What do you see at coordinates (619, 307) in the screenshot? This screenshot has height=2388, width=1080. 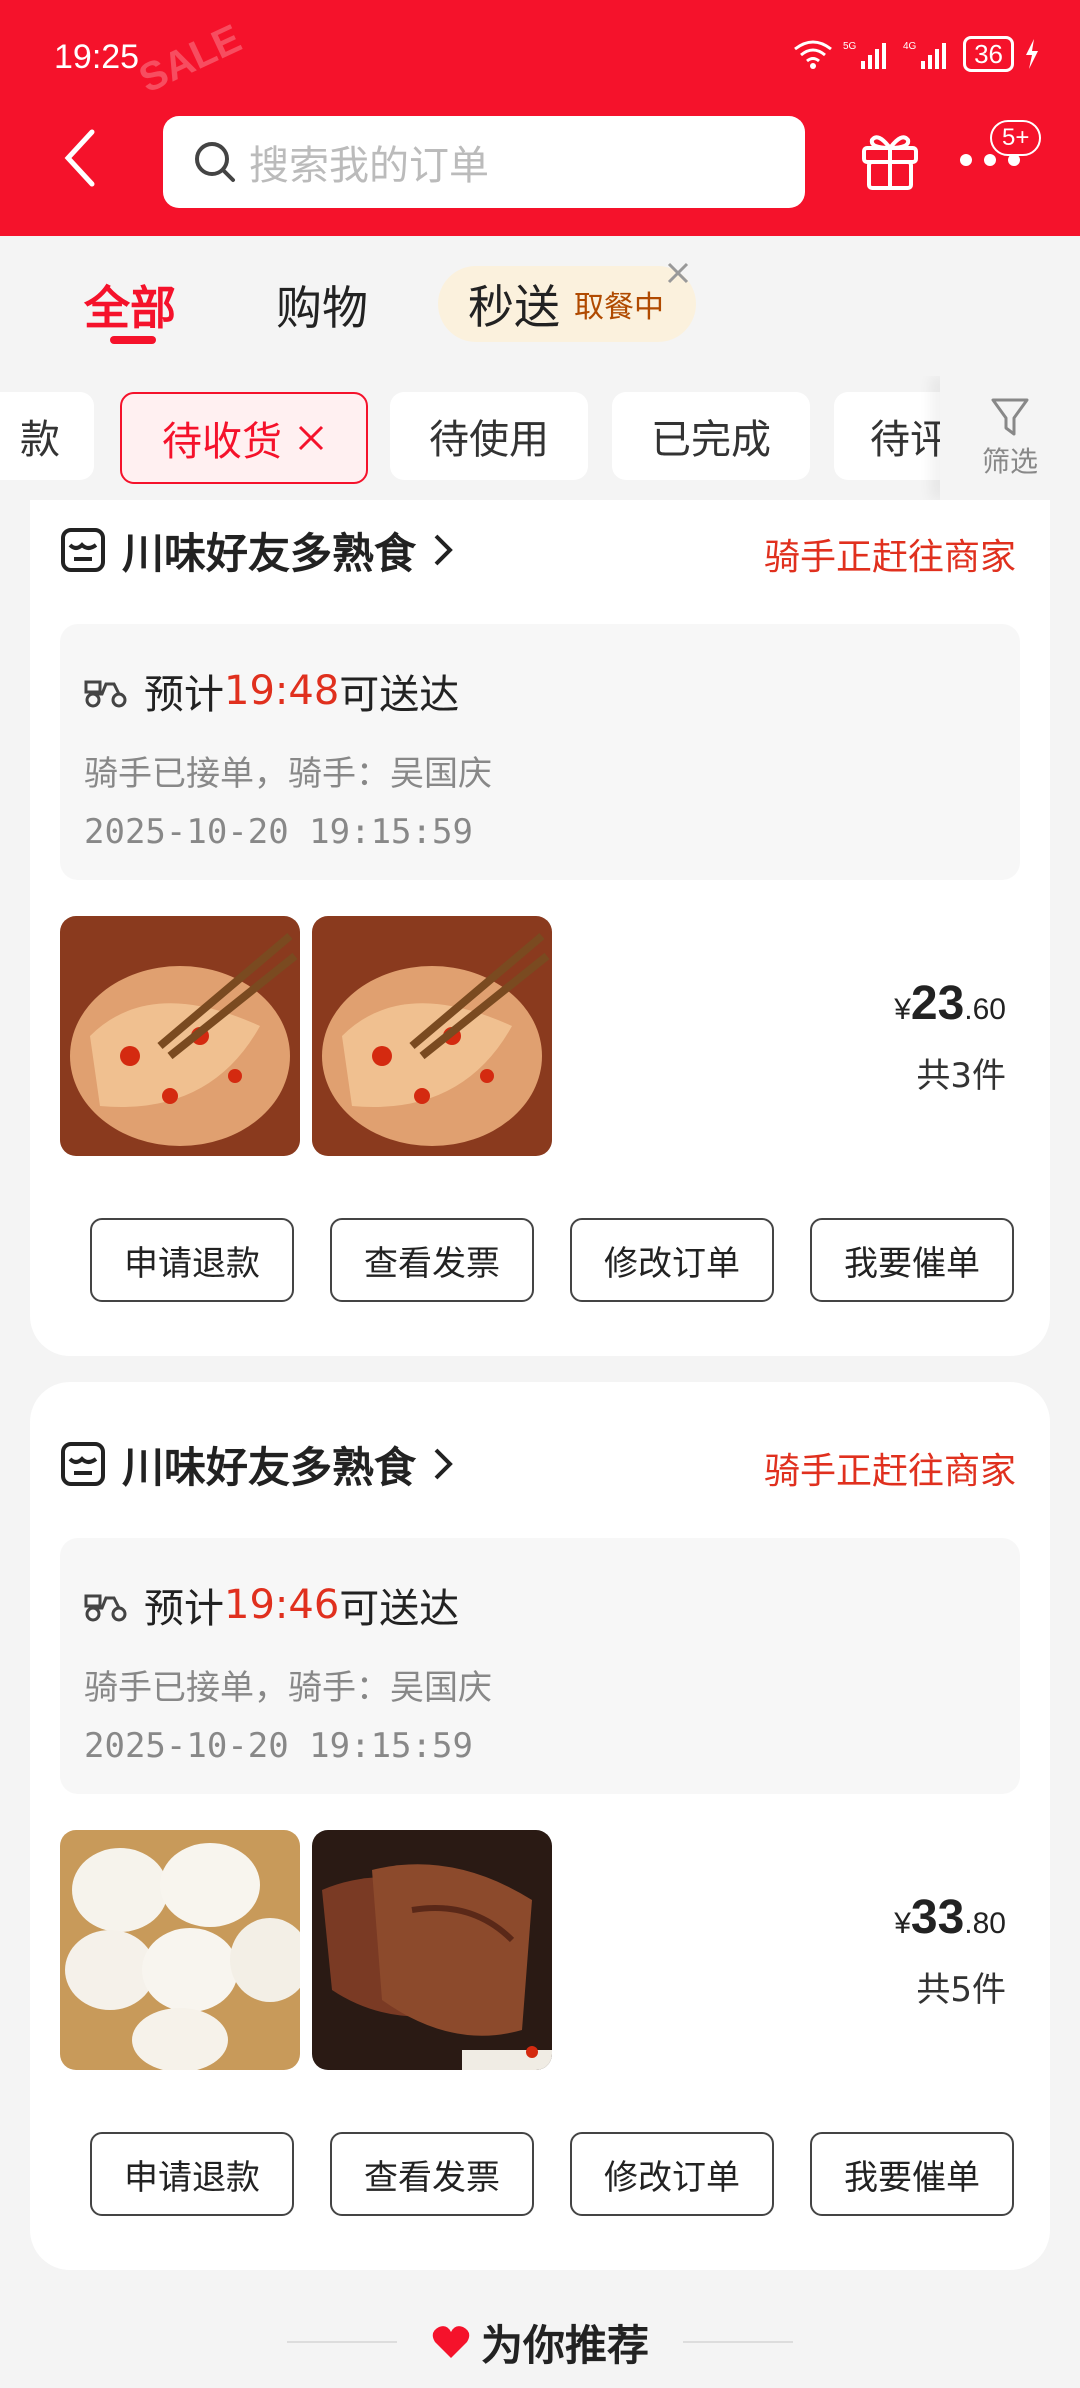 I see `tab-instant-sub: 取餐中` at bounding box center [619, 307].